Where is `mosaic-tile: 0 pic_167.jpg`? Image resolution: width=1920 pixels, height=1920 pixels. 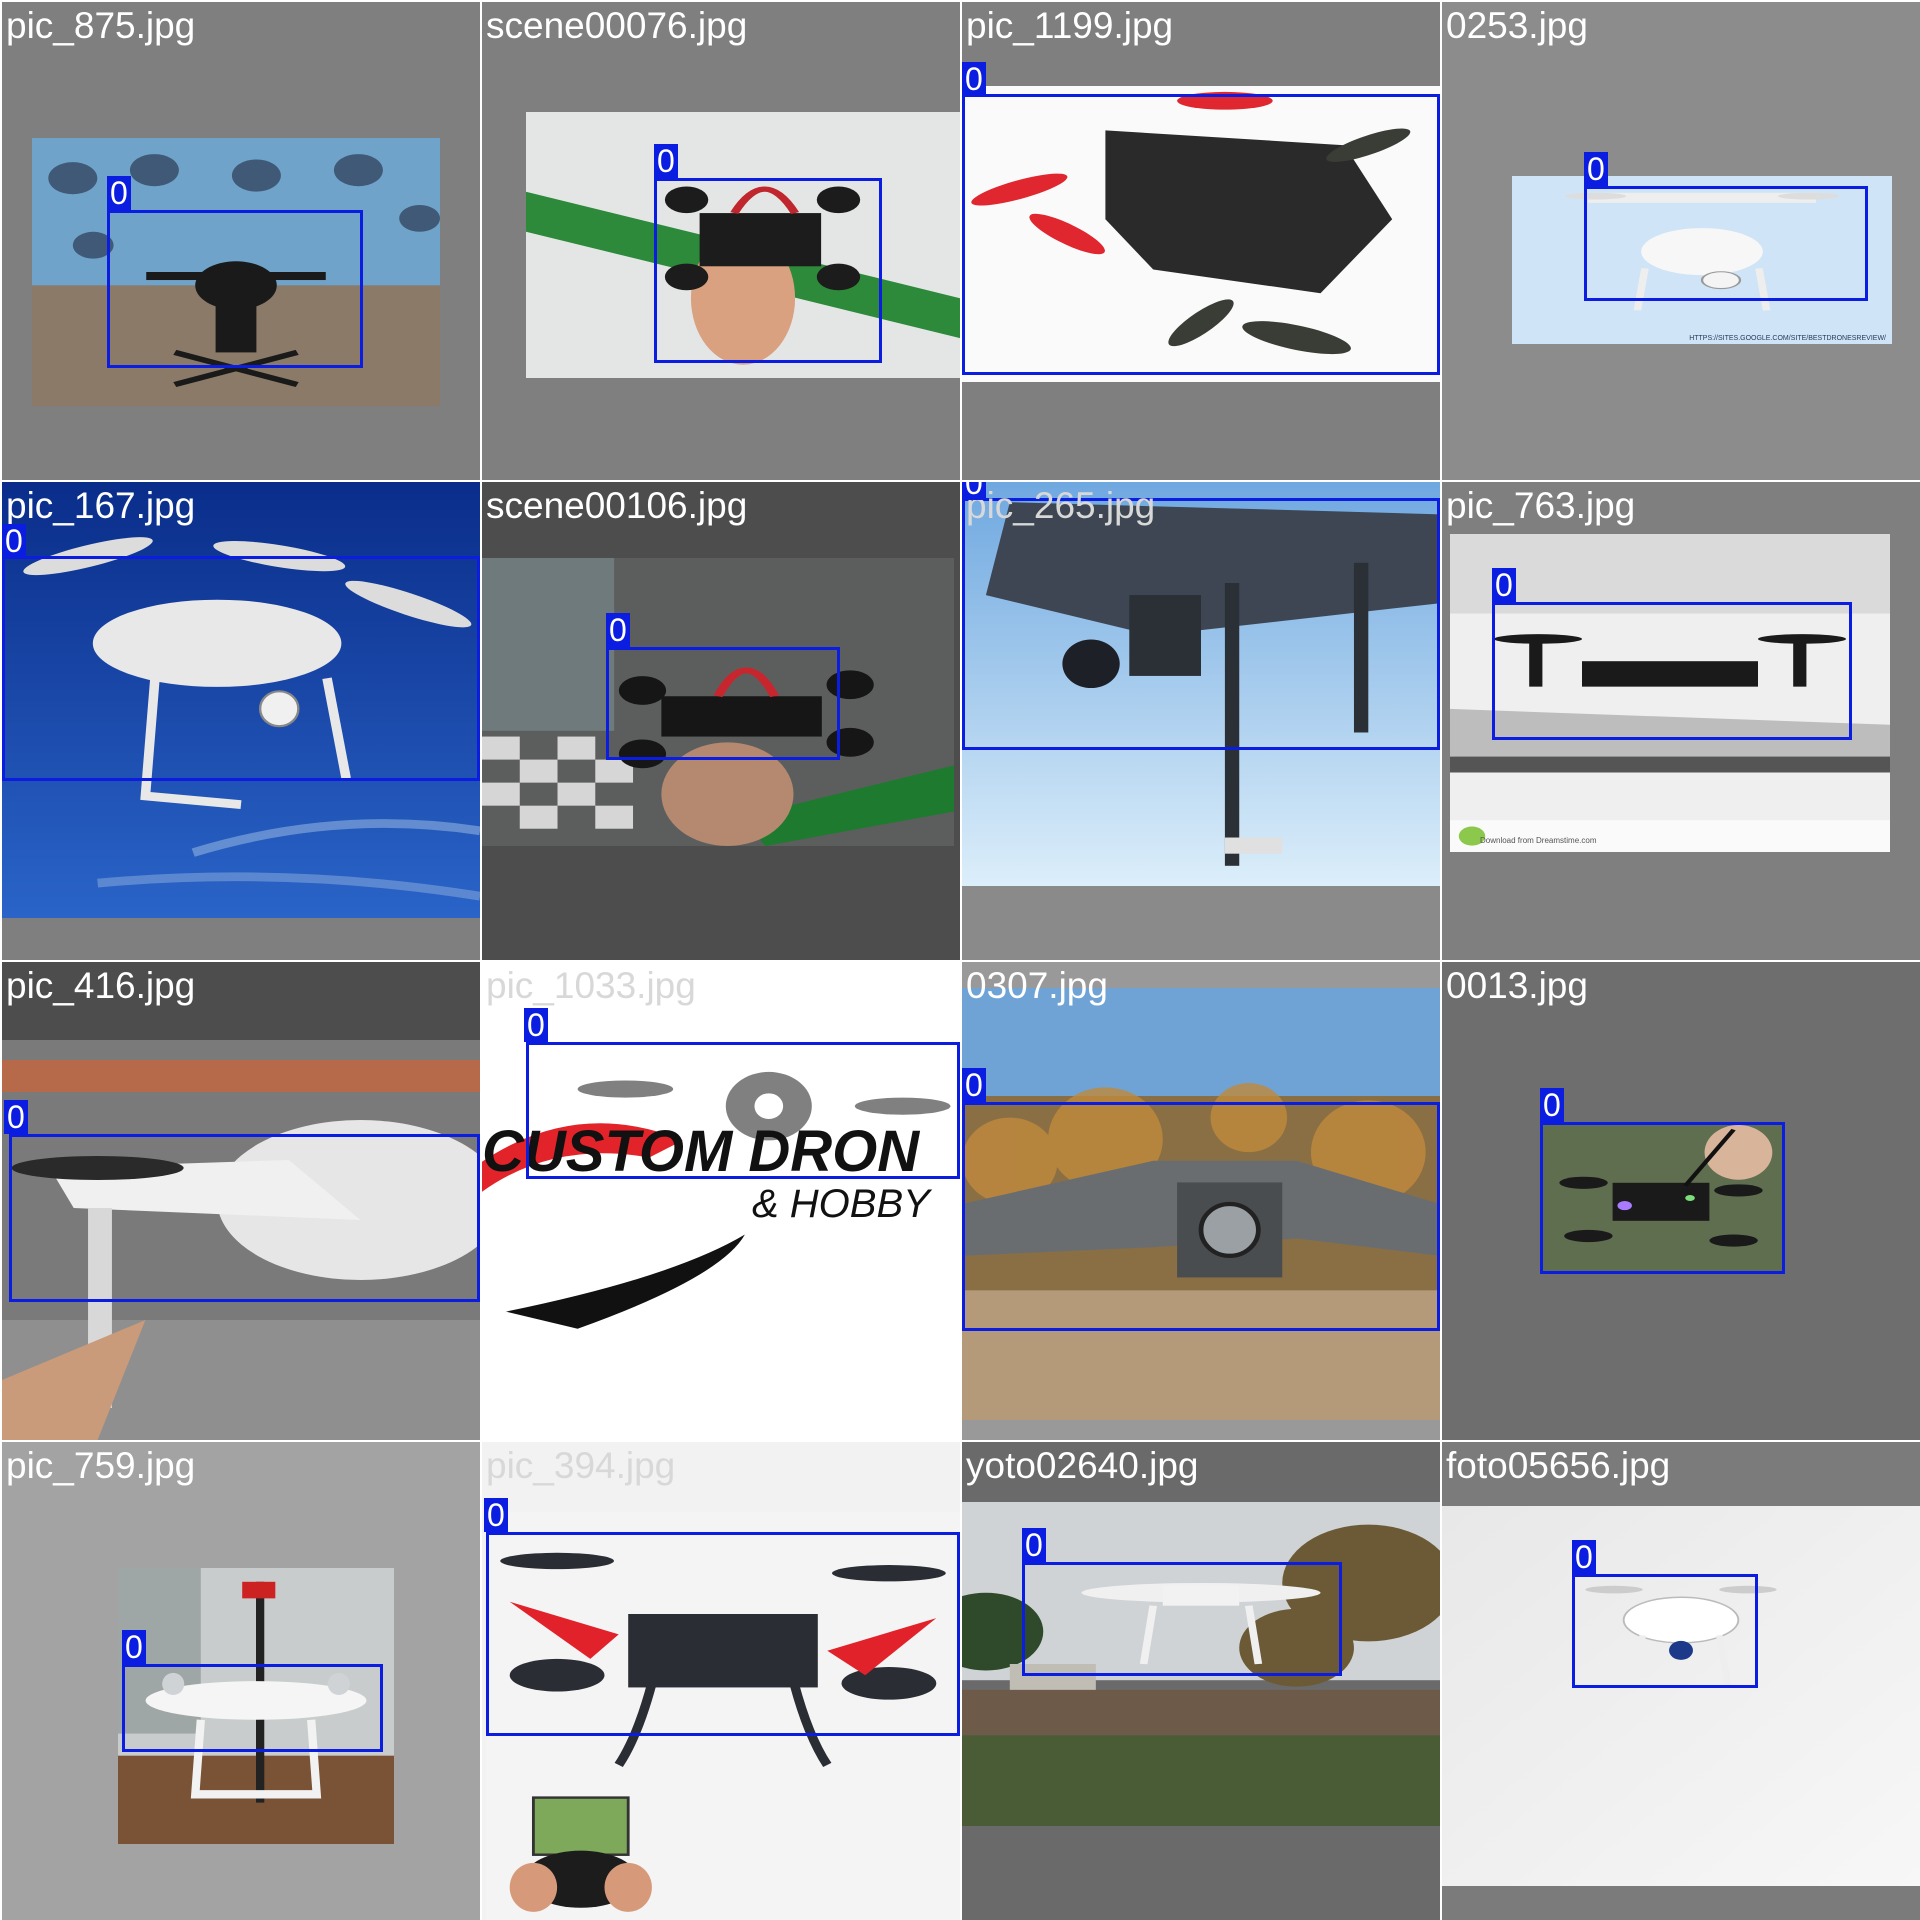 mosaic-tile: 0 pic_167.jpg is located at coordinates (241, 721).